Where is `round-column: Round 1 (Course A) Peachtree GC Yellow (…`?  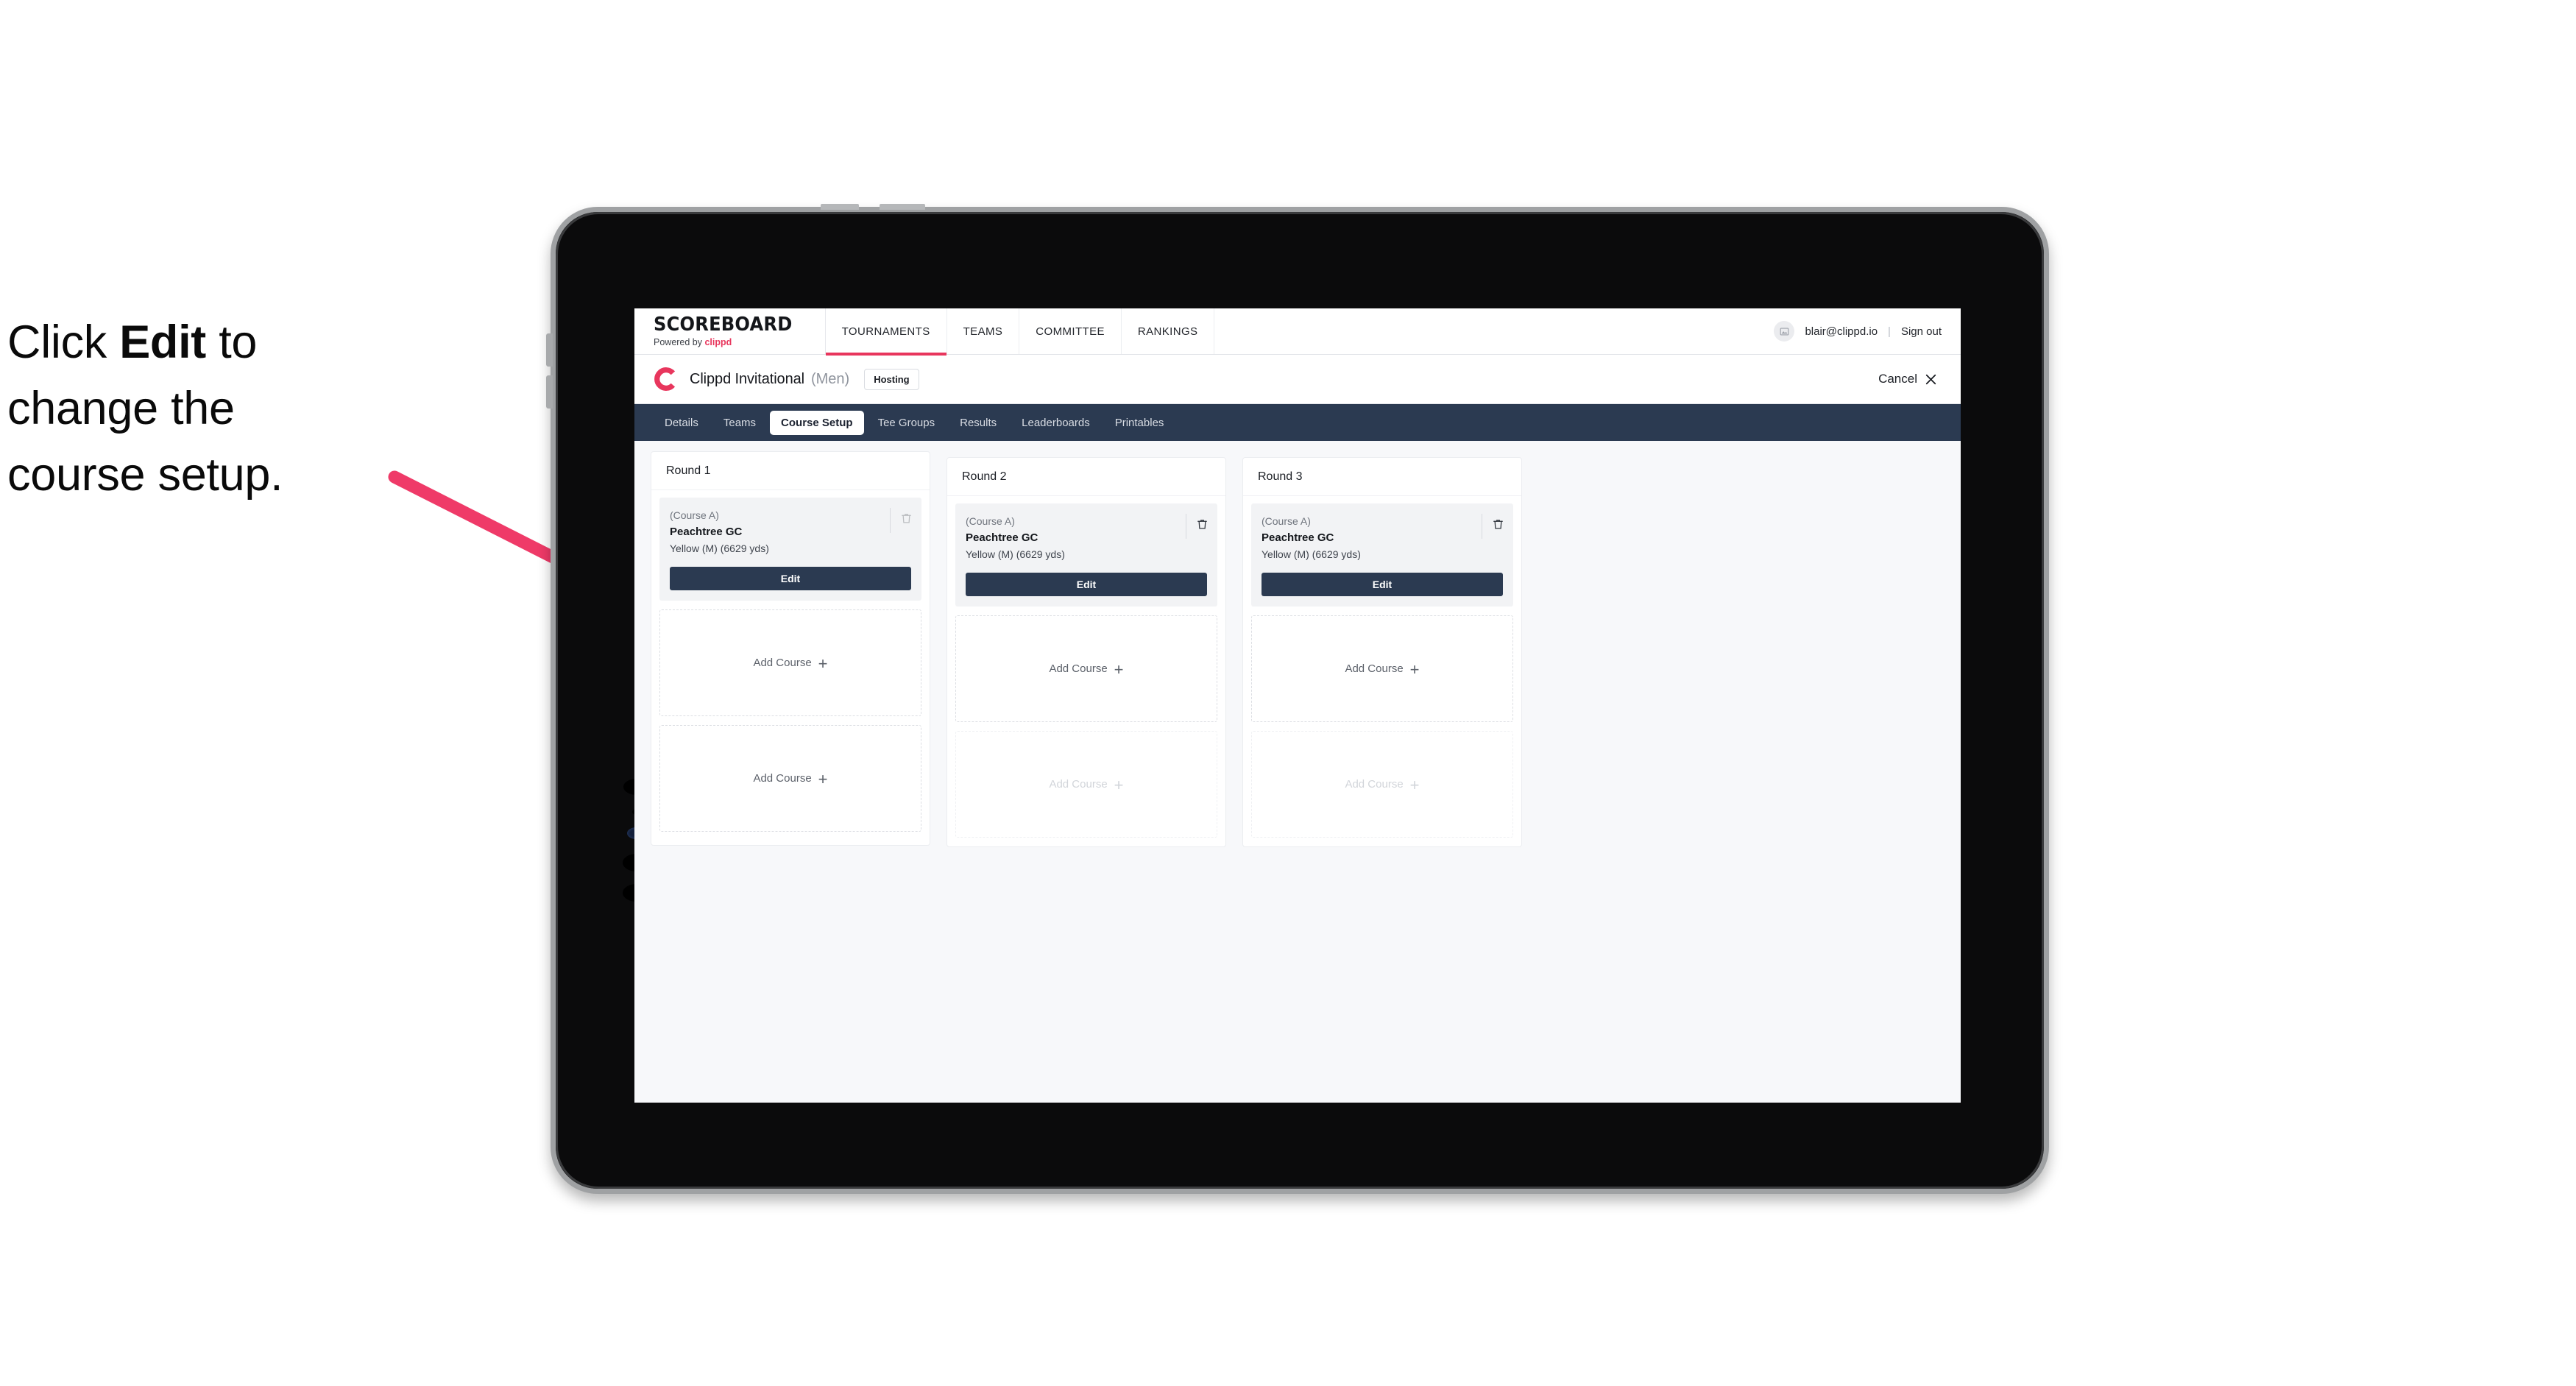
round-column: Round 1 (Course A) Peachtree GC Yellow (… is located at coordinates (790, 649).